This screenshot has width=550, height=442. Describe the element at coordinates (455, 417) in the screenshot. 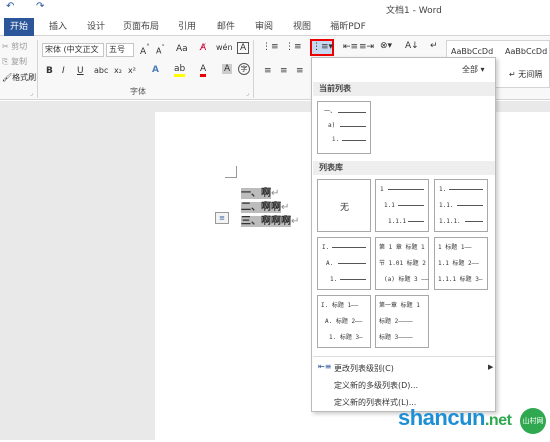

I see `watermark: shancun.net` at that location.